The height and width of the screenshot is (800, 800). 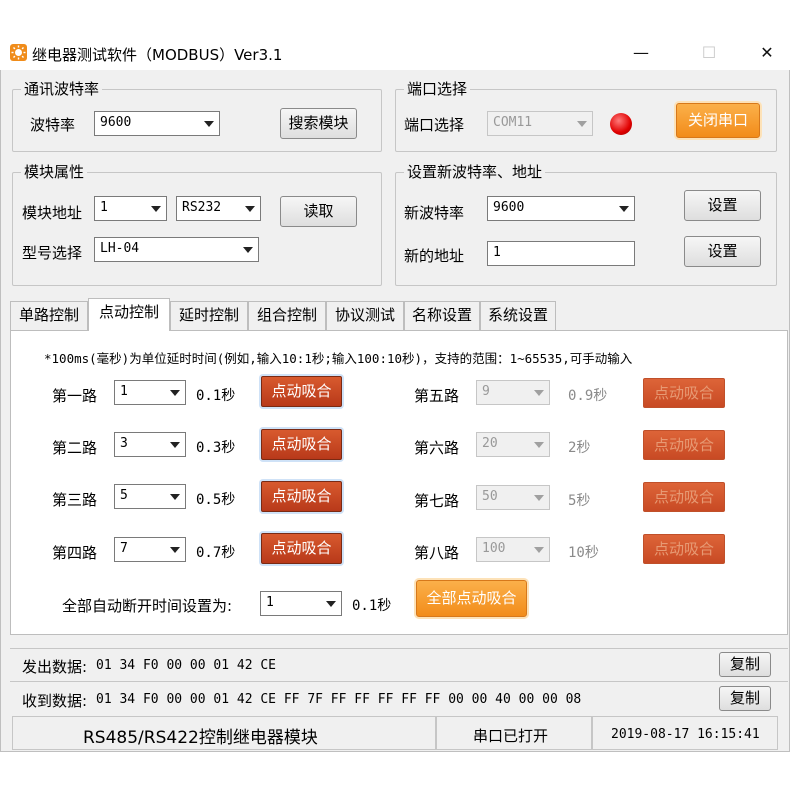 What do you see at coordinates (116, 122) in the screenshot?
I see `baud-select-value: 9600` at bounding box center [116, 122].